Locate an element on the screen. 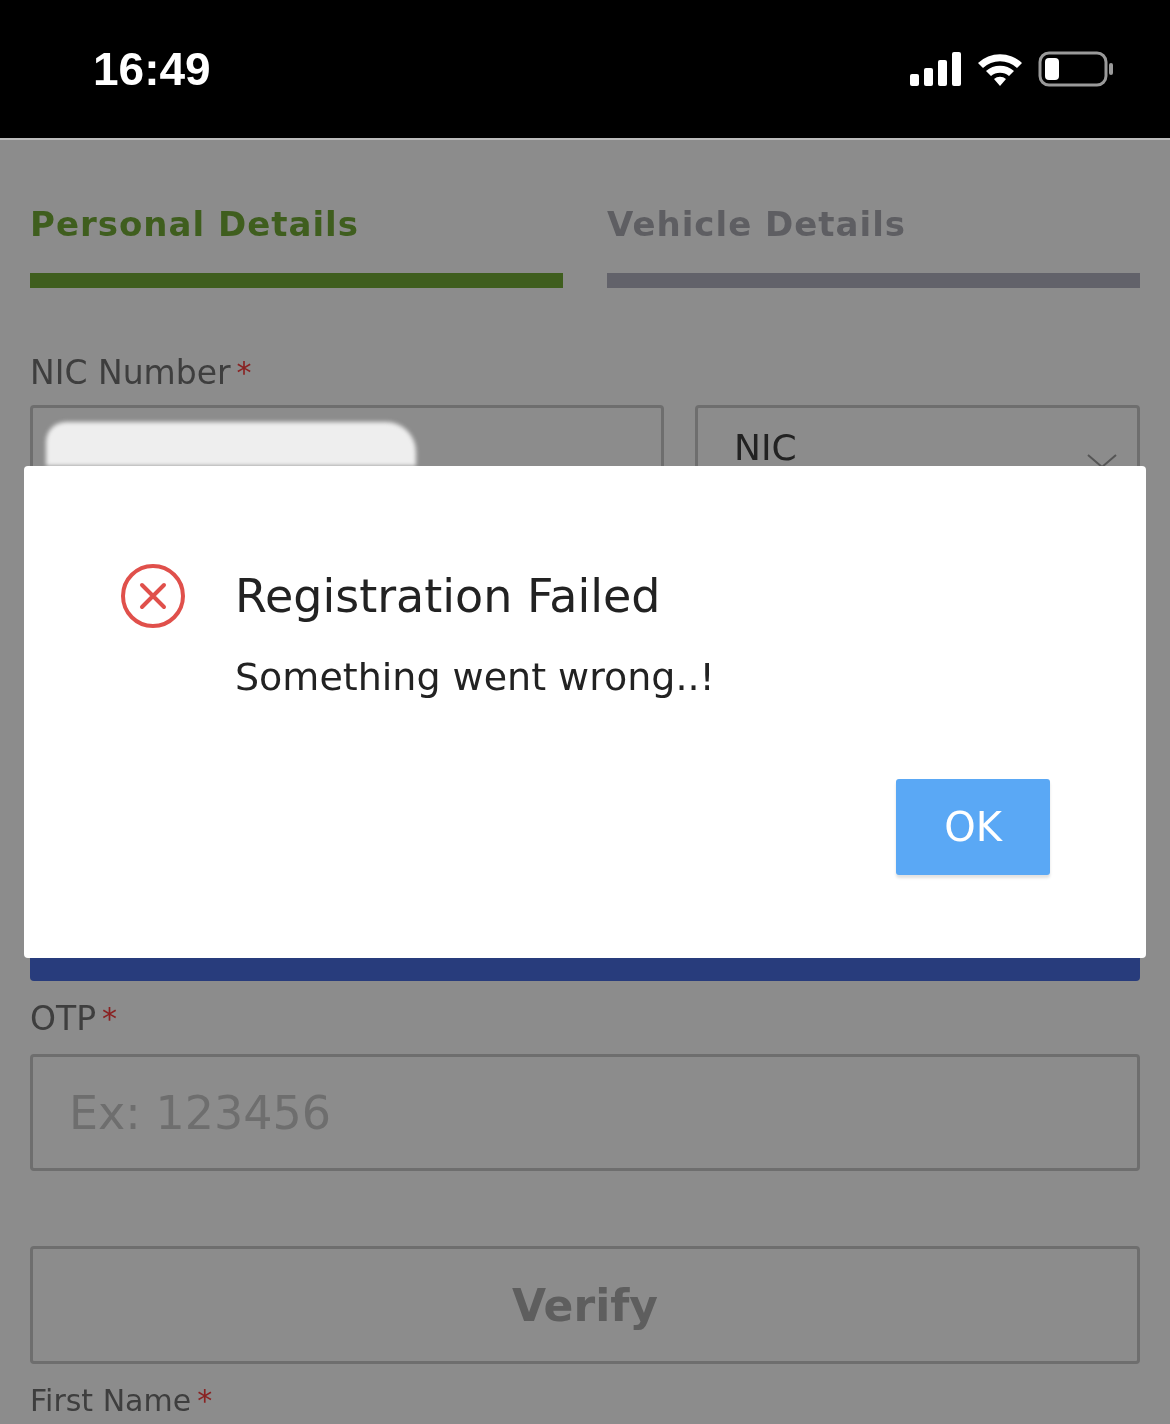 The image size is (1170, 1424). field-label: First Name is located at coordinates (111, 1400).